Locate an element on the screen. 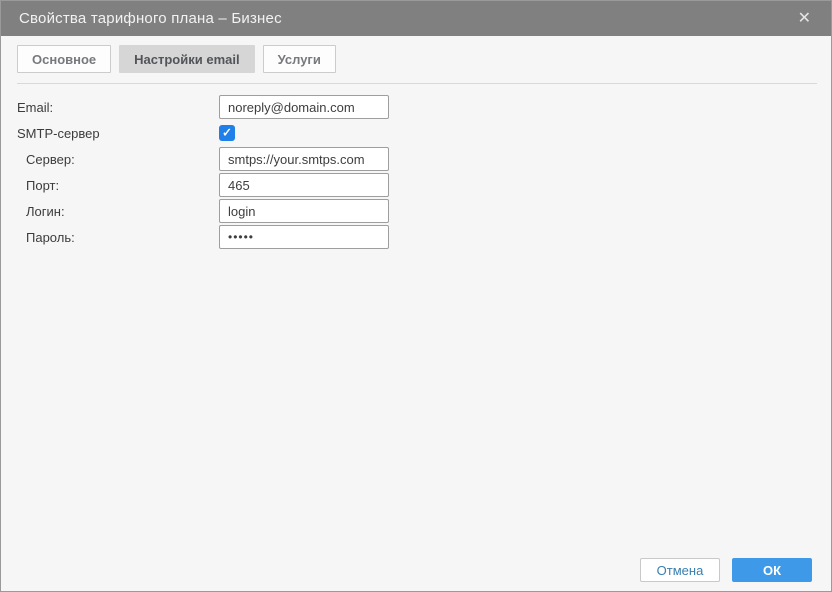 Image resolution: width=832 pixels, height=592 pixels. password-row: Пароль: is located at coordinates (424, 237).